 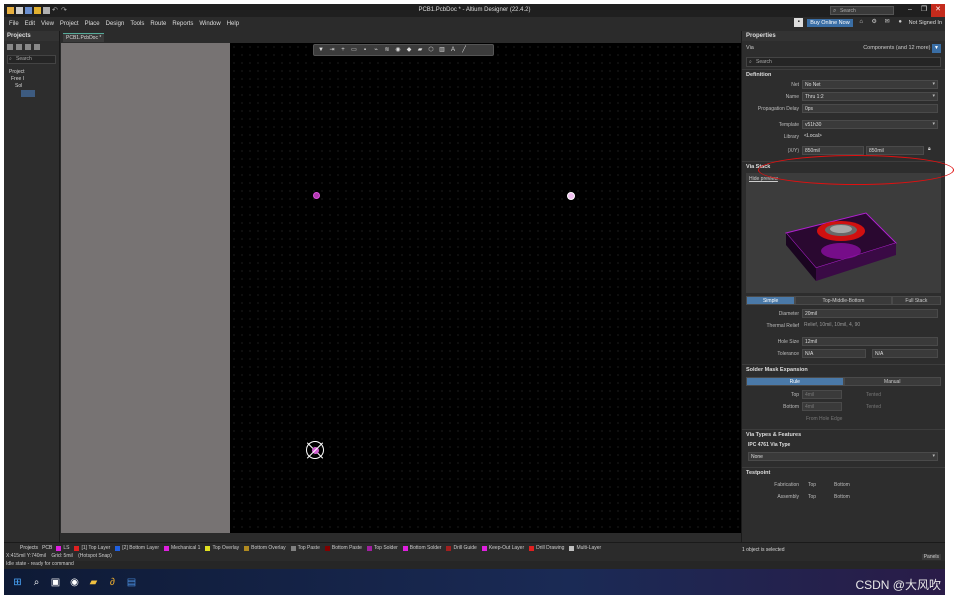 I want to click on component-icon: ▪, so click(x=365, y=50).